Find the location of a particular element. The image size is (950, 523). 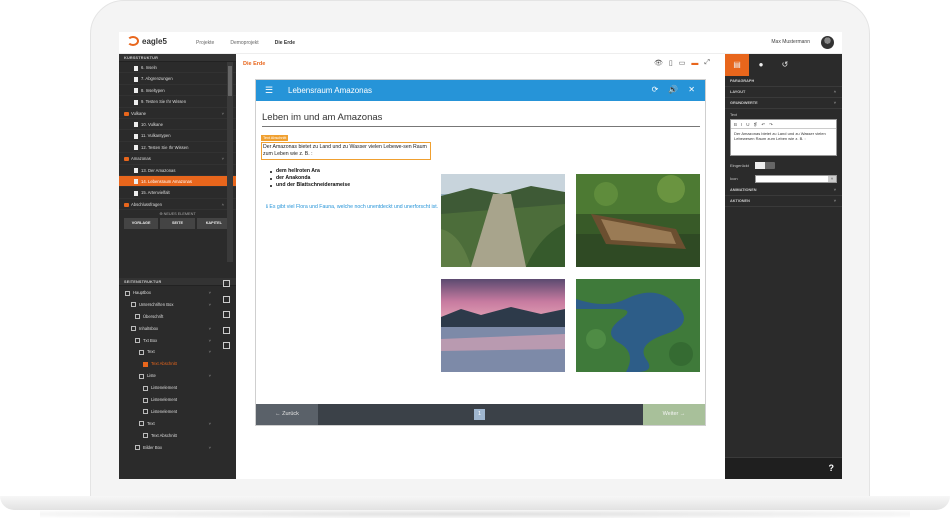

tree-folder: Vulkane ˅ is located at coordinates (177, 113).